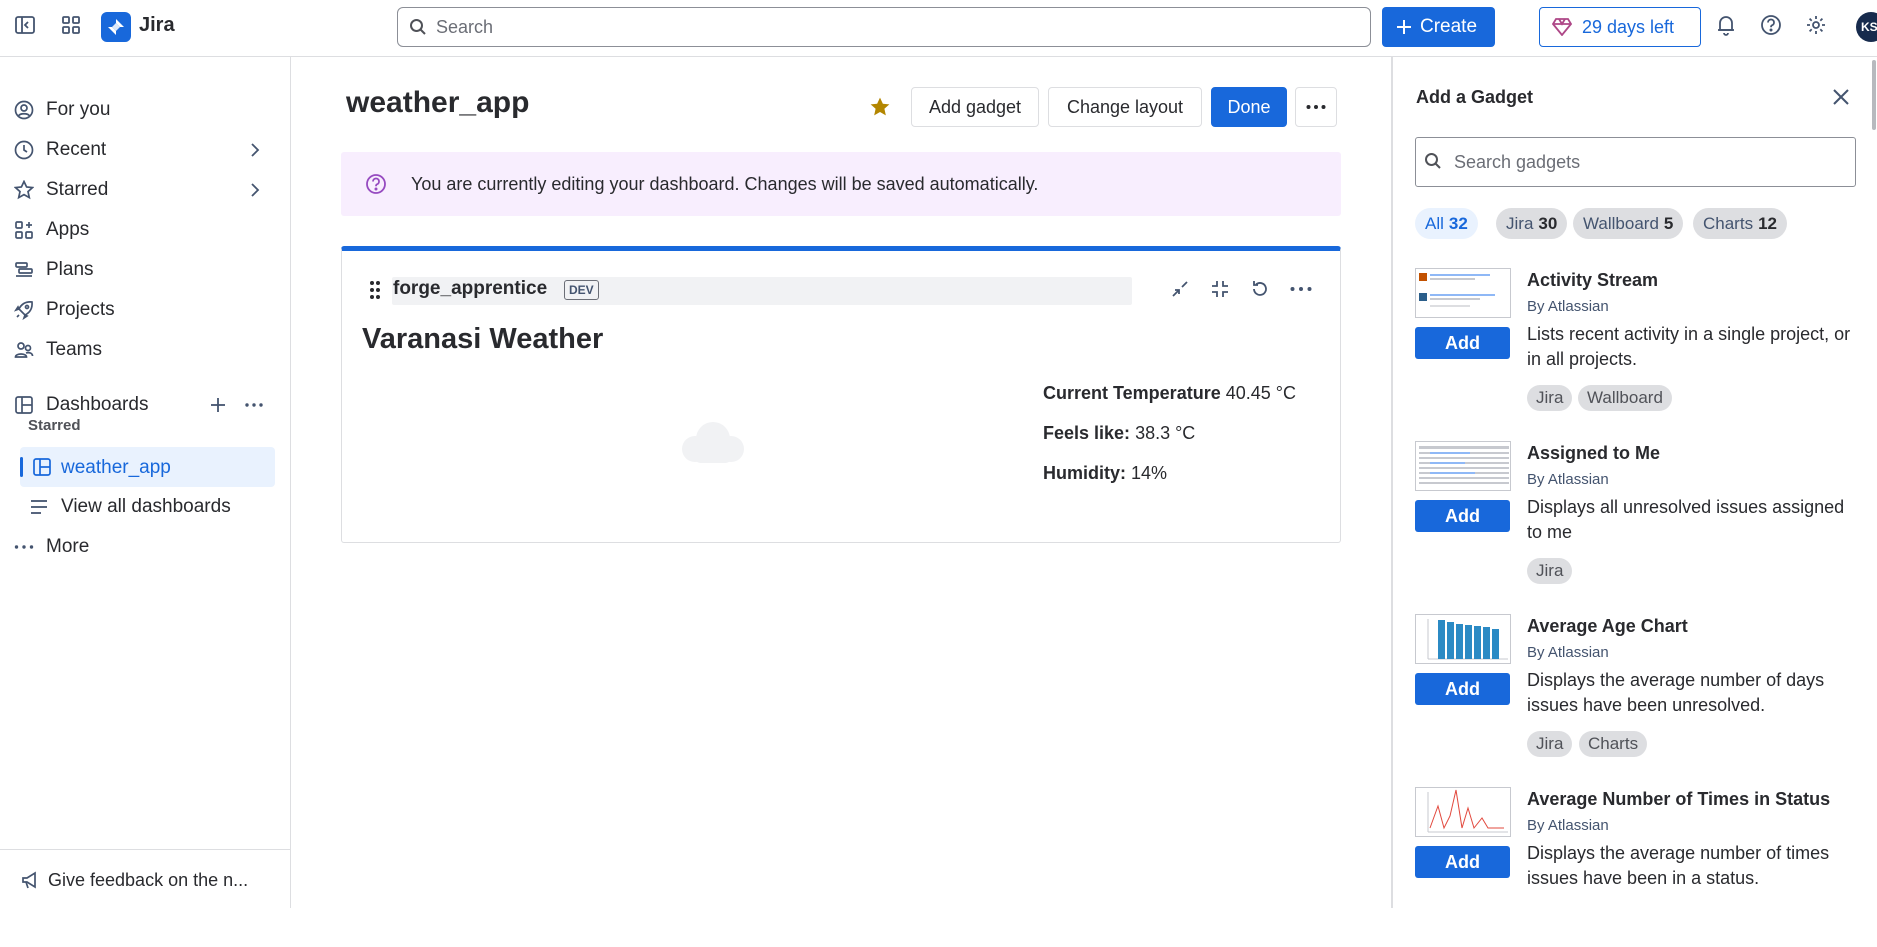 This screenshot has height=947, width=1877. Describe the element at coordinates (145, 270) in the screenshot. I see `sidebar-item-plans: Plans` at that location.